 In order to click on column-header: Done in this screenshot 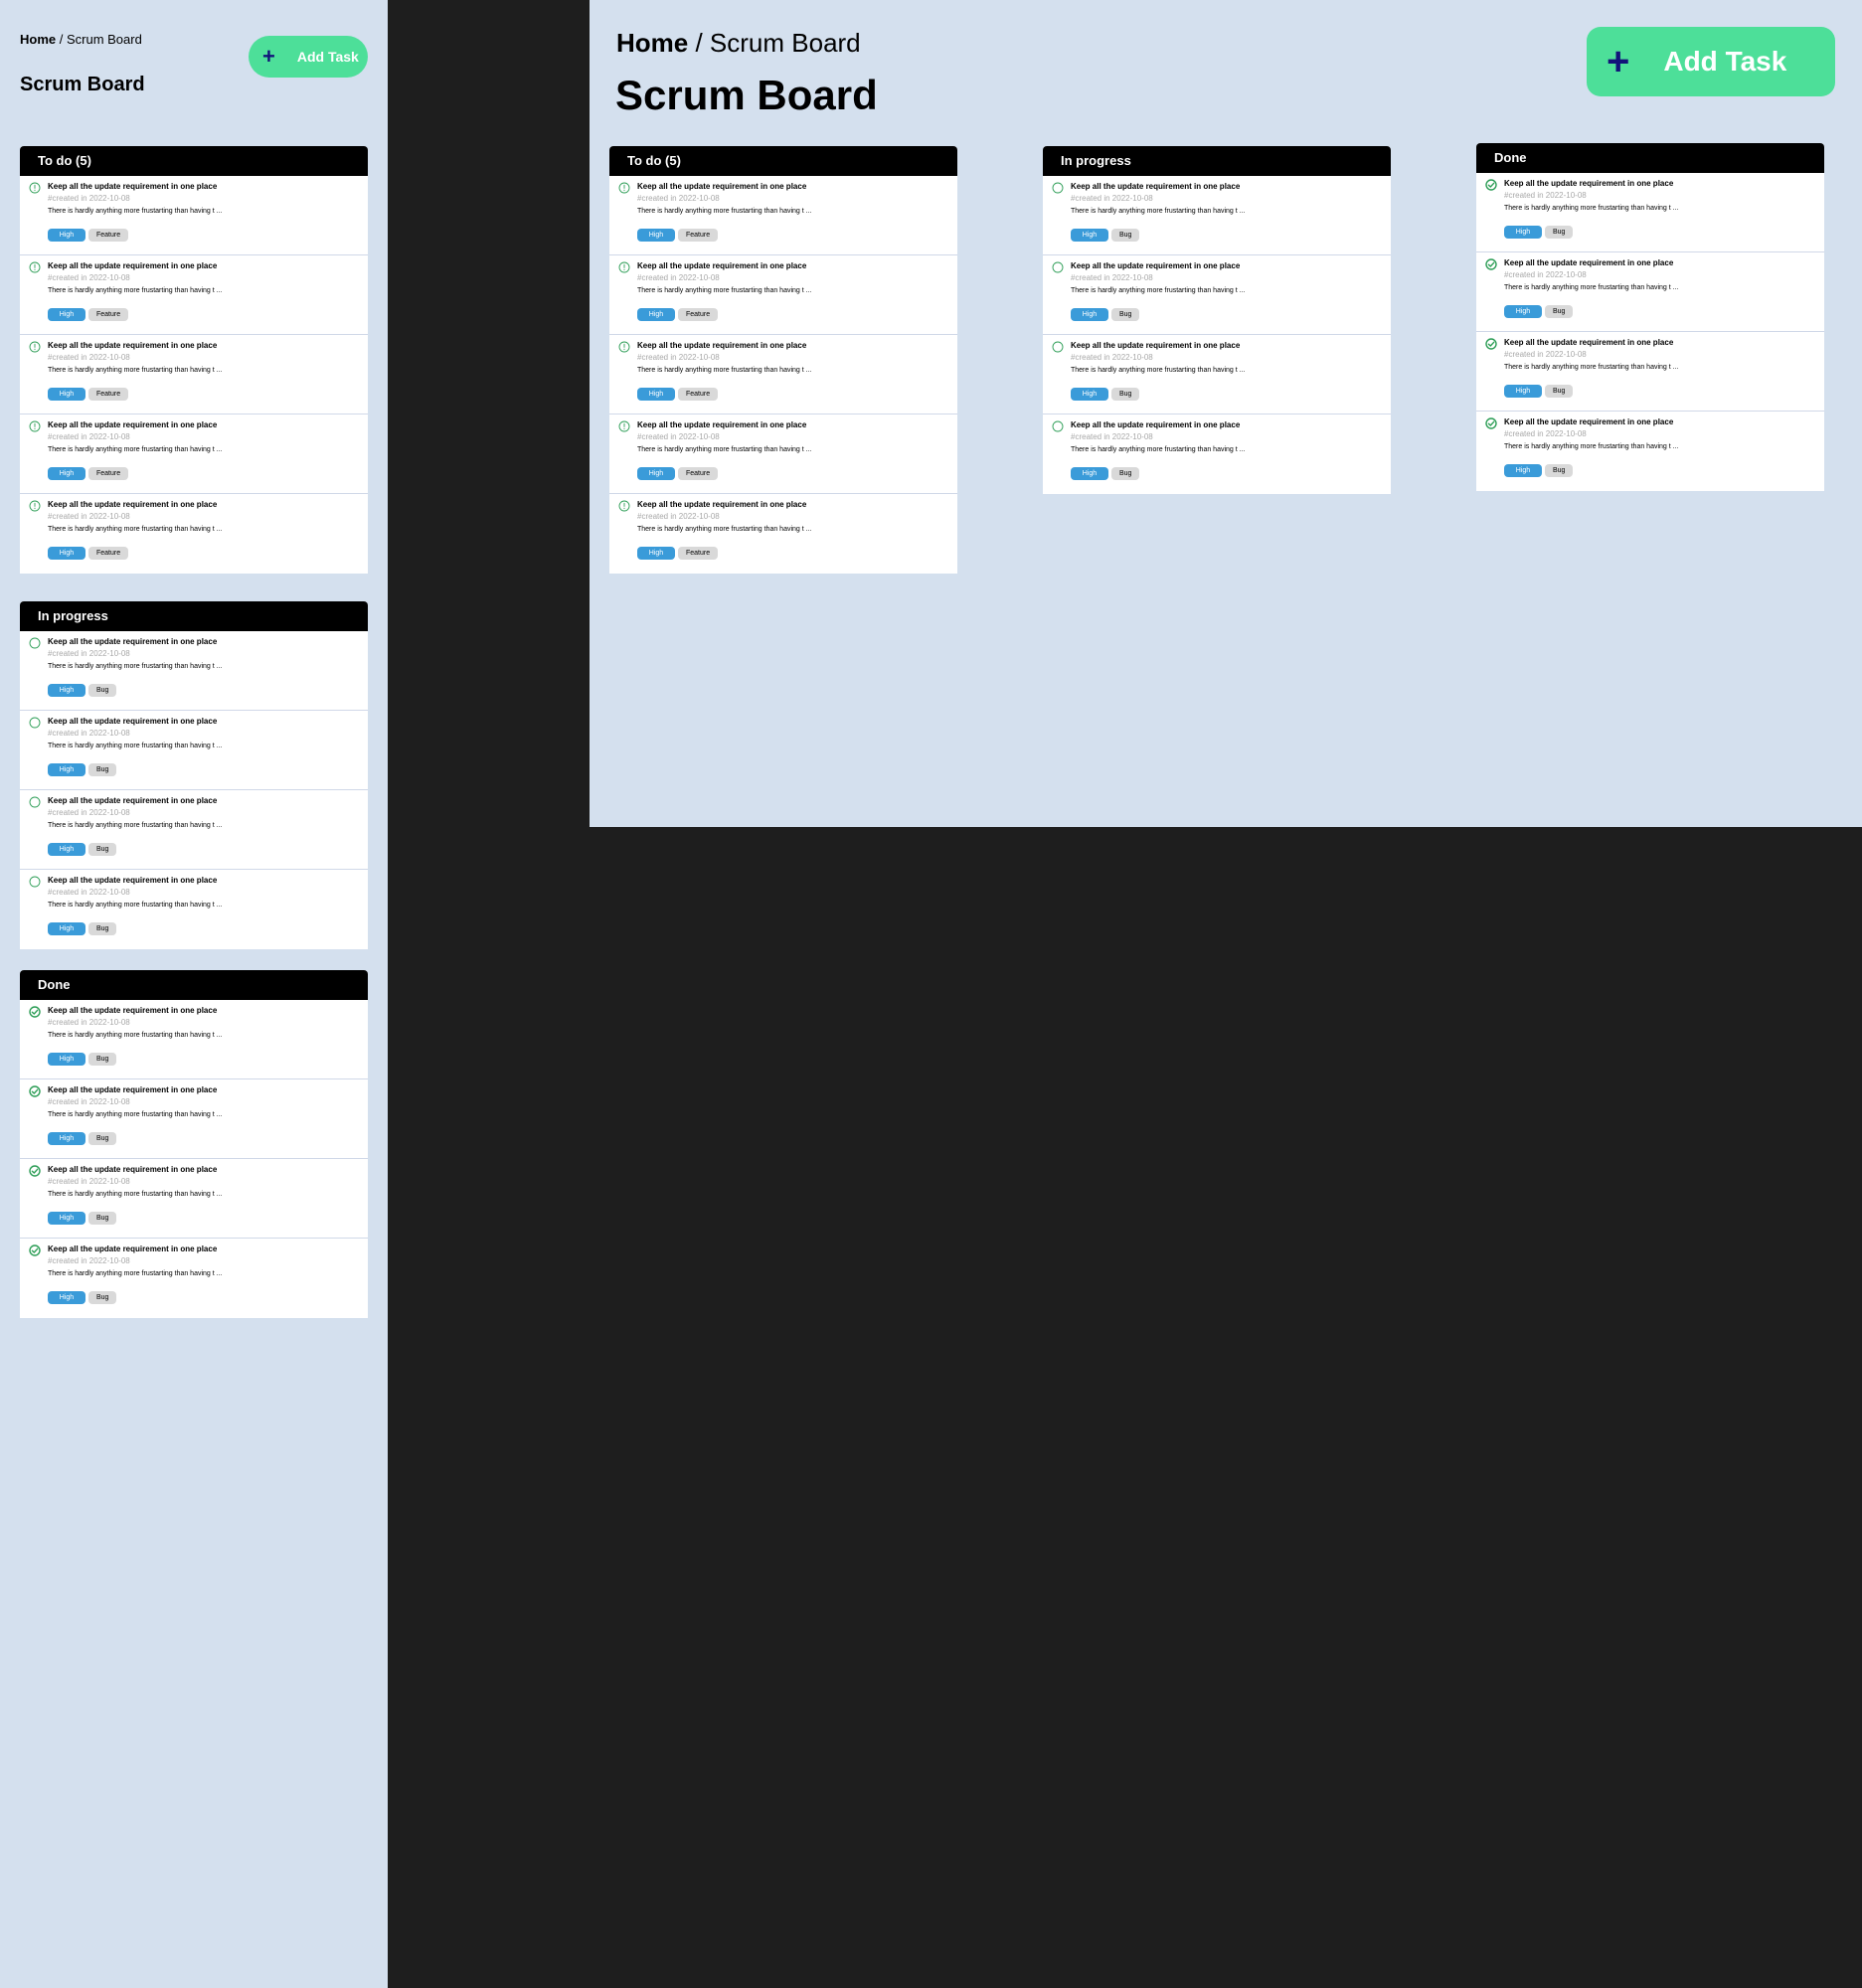, I will do `click(194, 985)`.